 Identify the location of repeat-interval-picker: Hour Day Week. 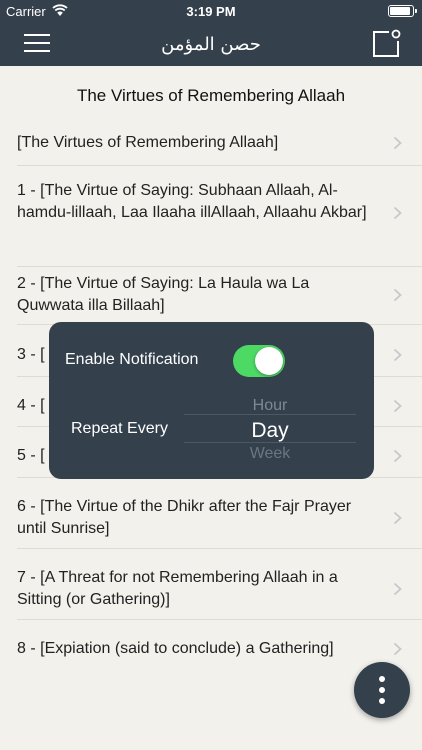
(270, 428).